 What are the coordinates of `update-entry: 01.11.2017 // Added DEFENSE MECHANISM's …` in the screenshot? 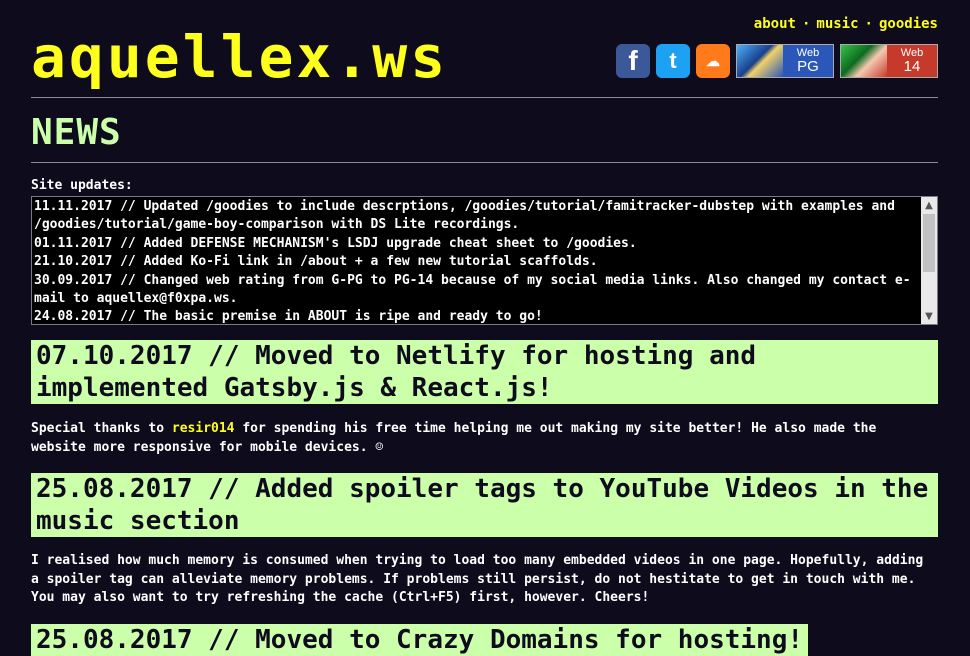 It's located at (335, 243).